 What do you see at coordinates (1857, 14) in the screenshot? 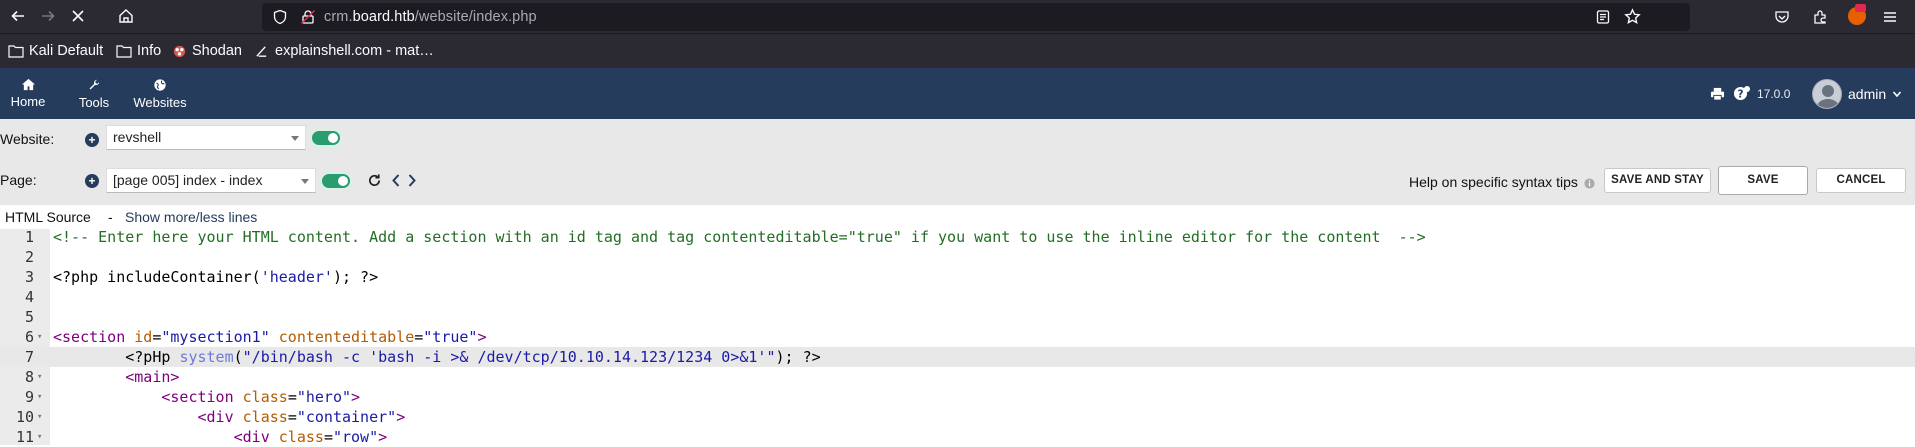
I see `foxyproxy-icon` at bounding box center [1857, 14].